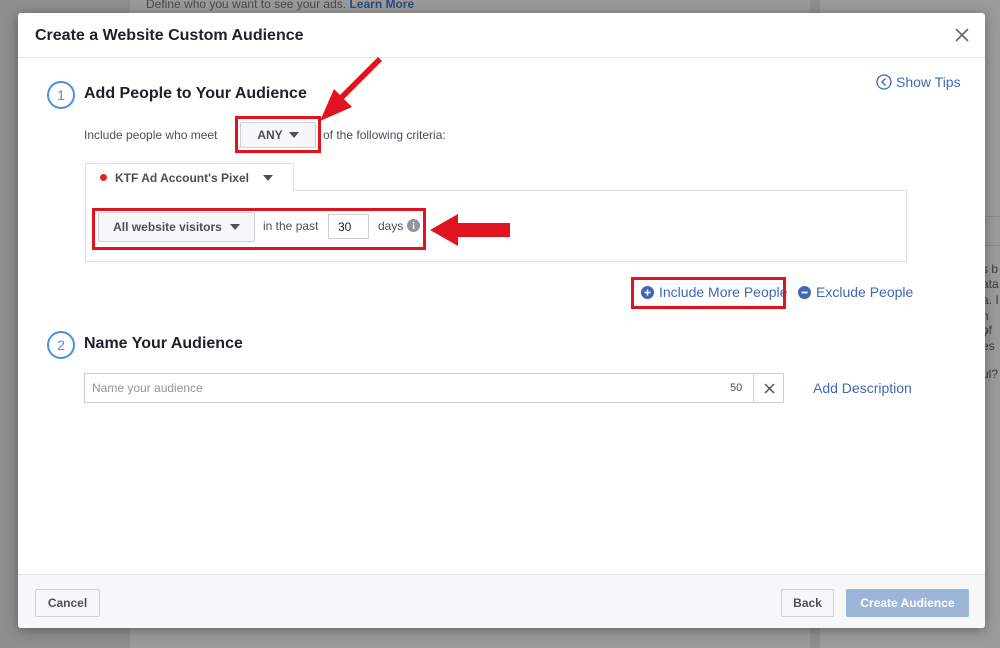 This screenshot has height=648, width=1000. I want to click on close-button, so click(962, 35).